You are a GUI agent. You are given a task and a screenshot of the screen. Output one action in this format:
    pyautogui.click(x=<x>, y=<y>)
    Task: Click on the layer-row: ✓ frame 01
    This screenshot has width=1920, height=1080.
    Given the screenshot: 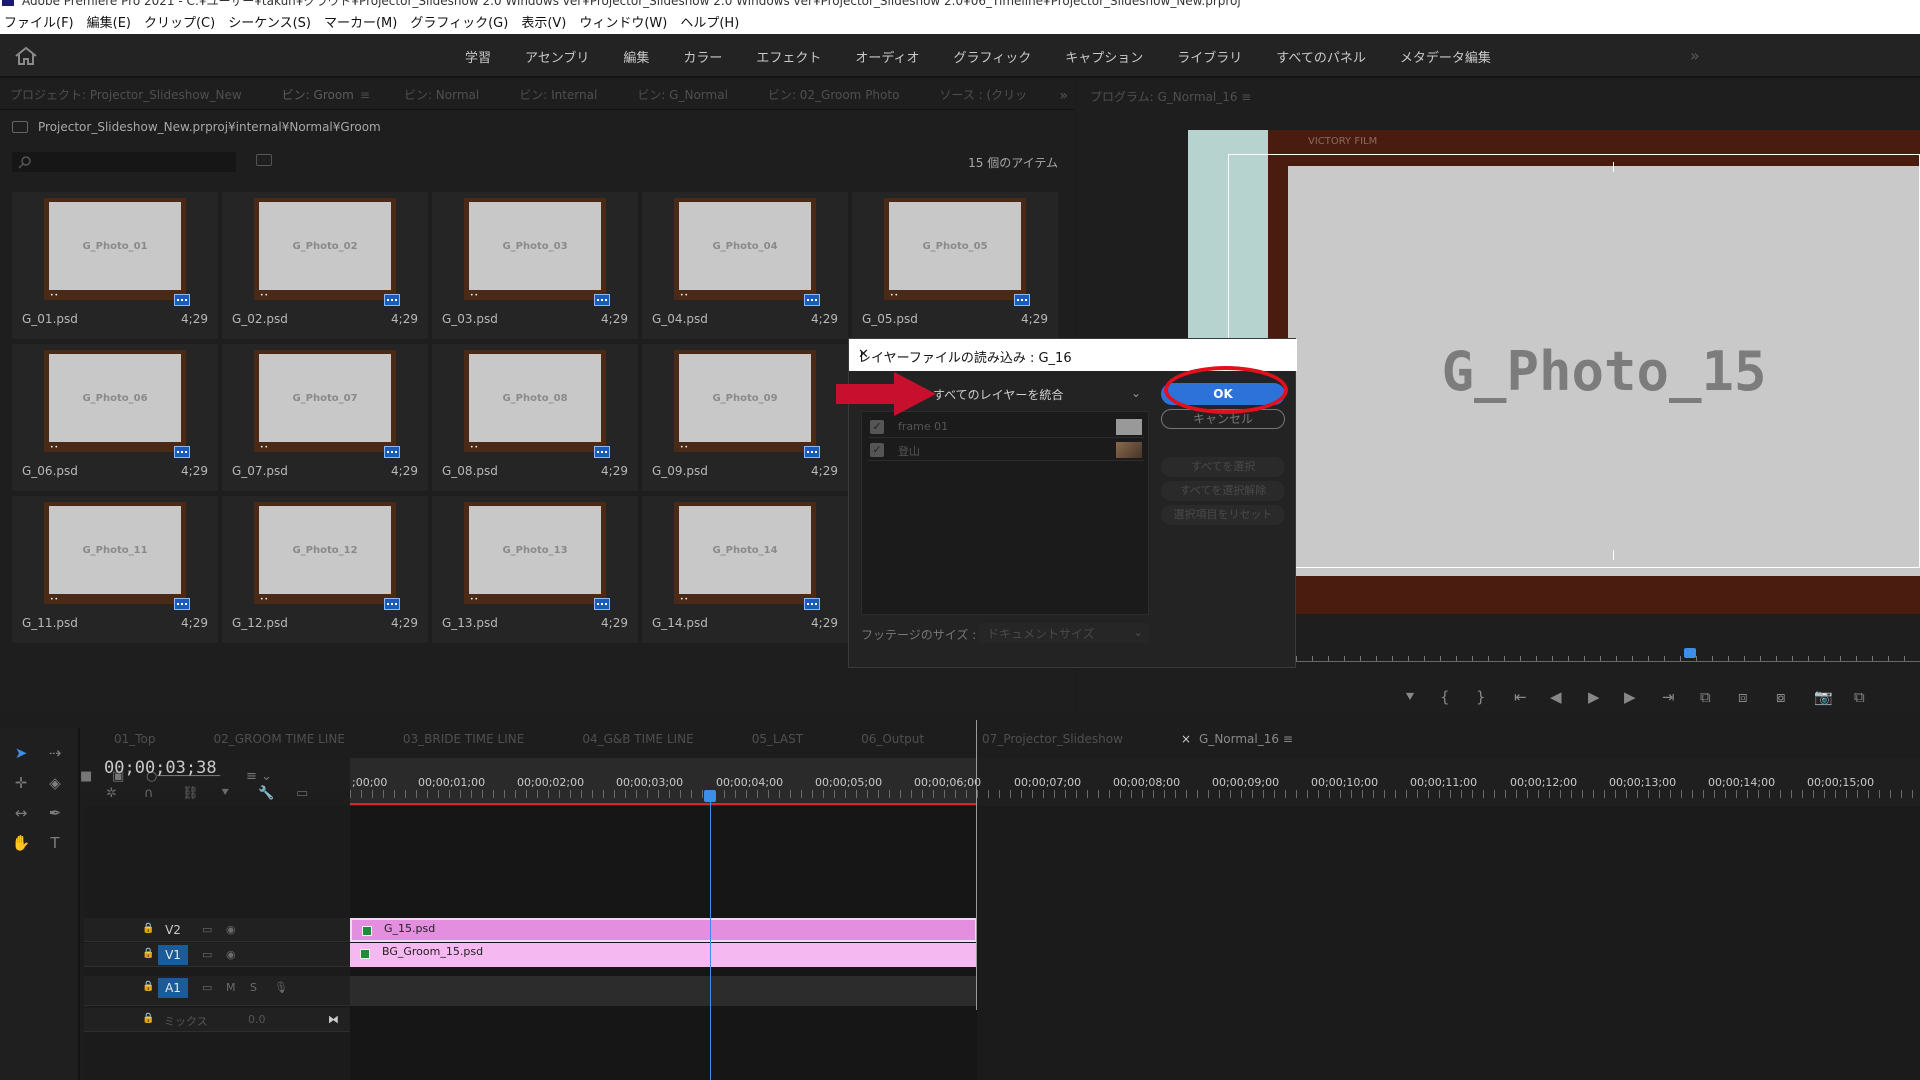 What is the action you would take?
    pyautogui.click(x=1006, y=427)
    